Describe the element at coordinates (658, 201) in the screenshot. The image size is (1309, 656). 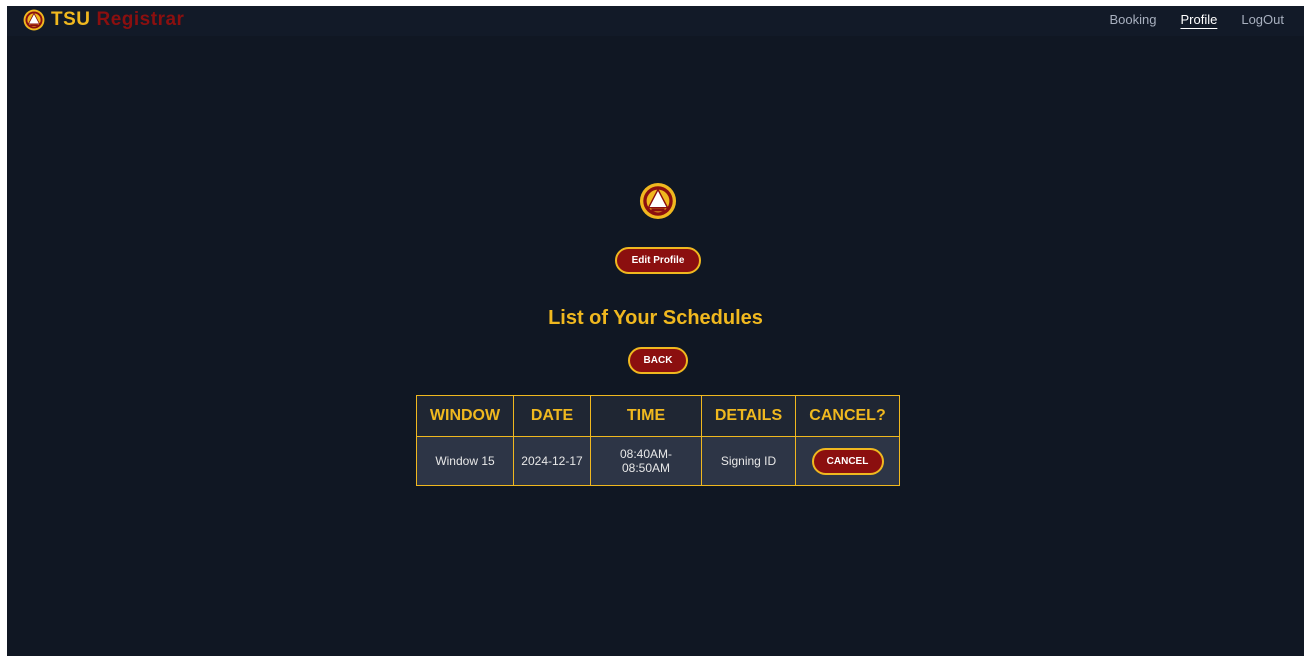
I see `profile-seal-icon` at that location.